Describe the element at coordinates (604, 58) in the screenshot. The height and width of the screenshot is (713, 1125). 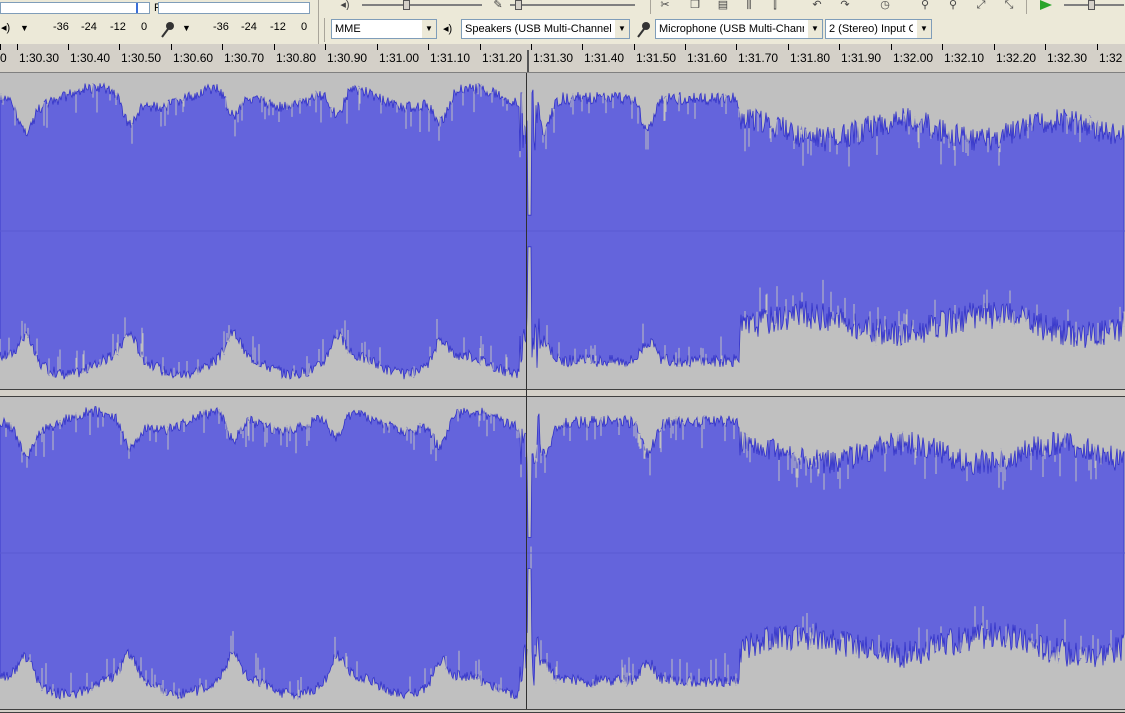
I see `ruler-time-label: 1:31.40` at that location.